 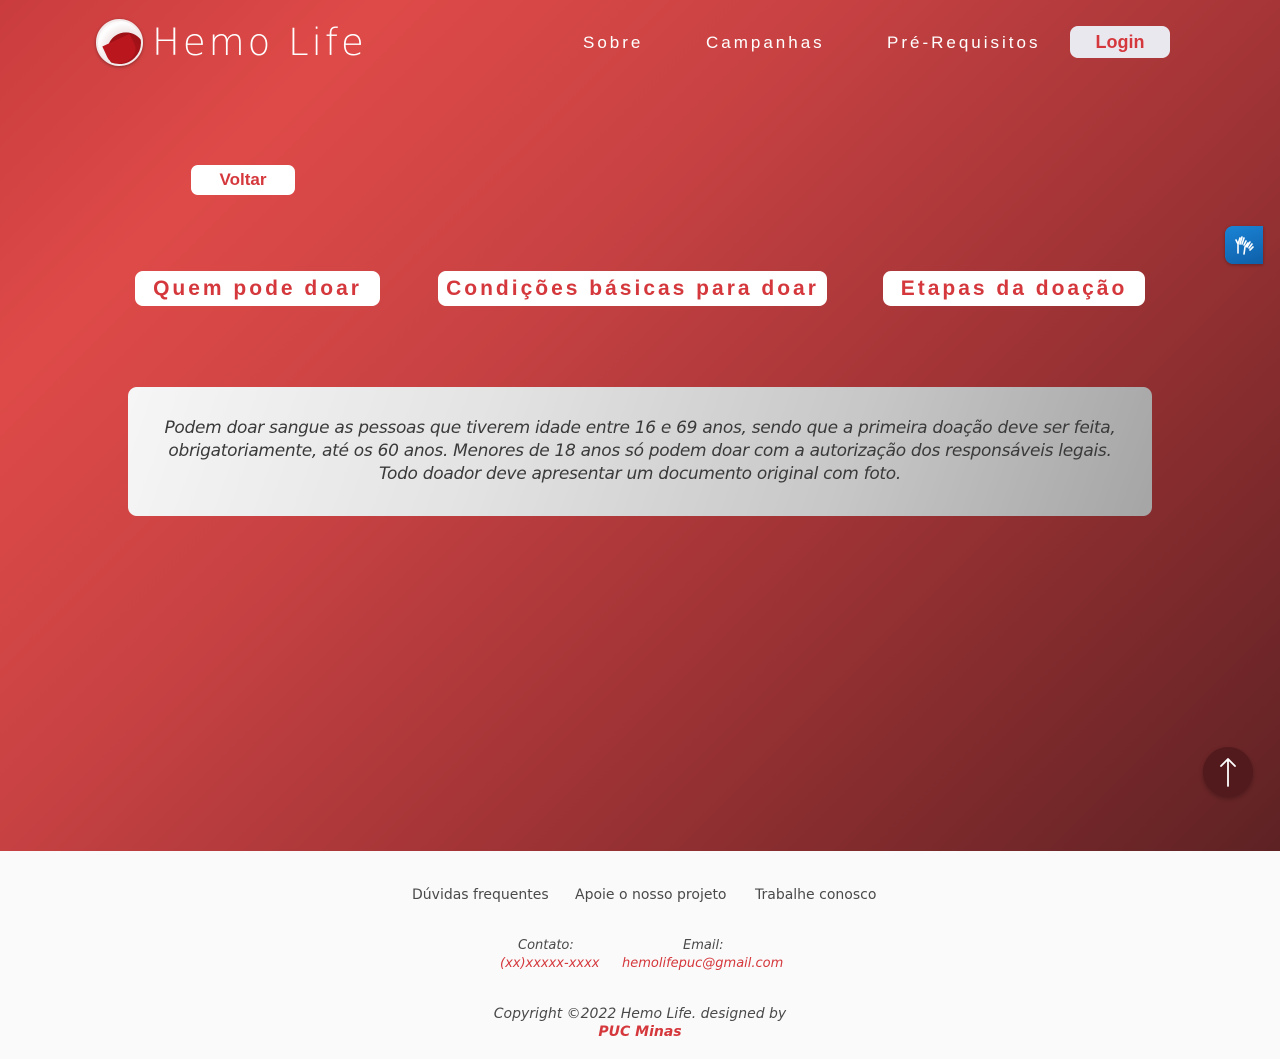 What do you see at coordinates (546, 945) in the screenshot?
I see `contact-label: Contato:` at bounding box center [546, 945].